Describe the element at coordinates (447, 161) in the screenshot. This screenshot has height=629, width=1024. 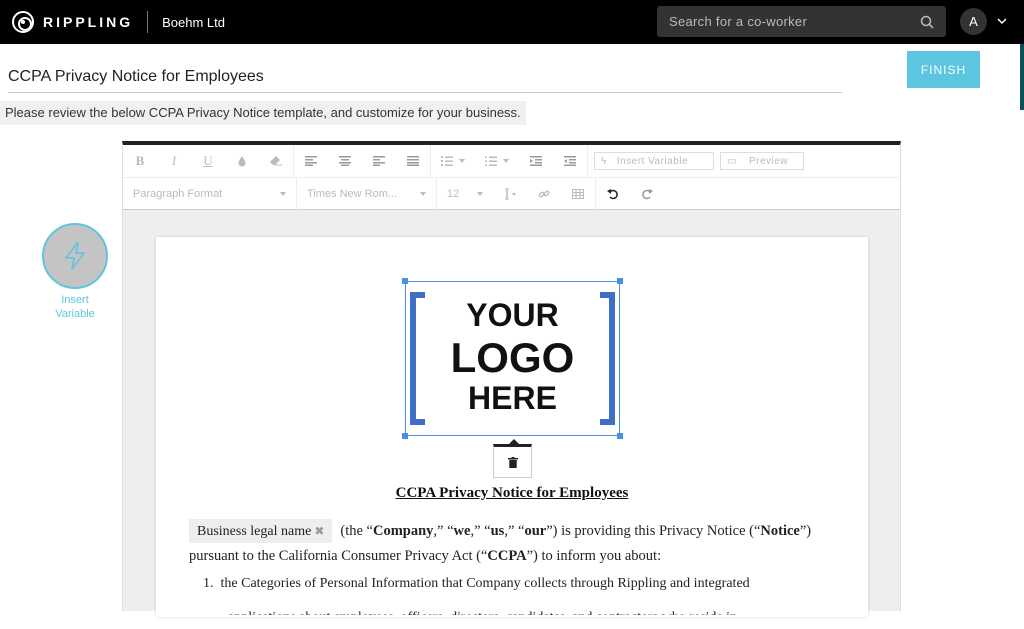
I see `ordered-list-icon` at that location.